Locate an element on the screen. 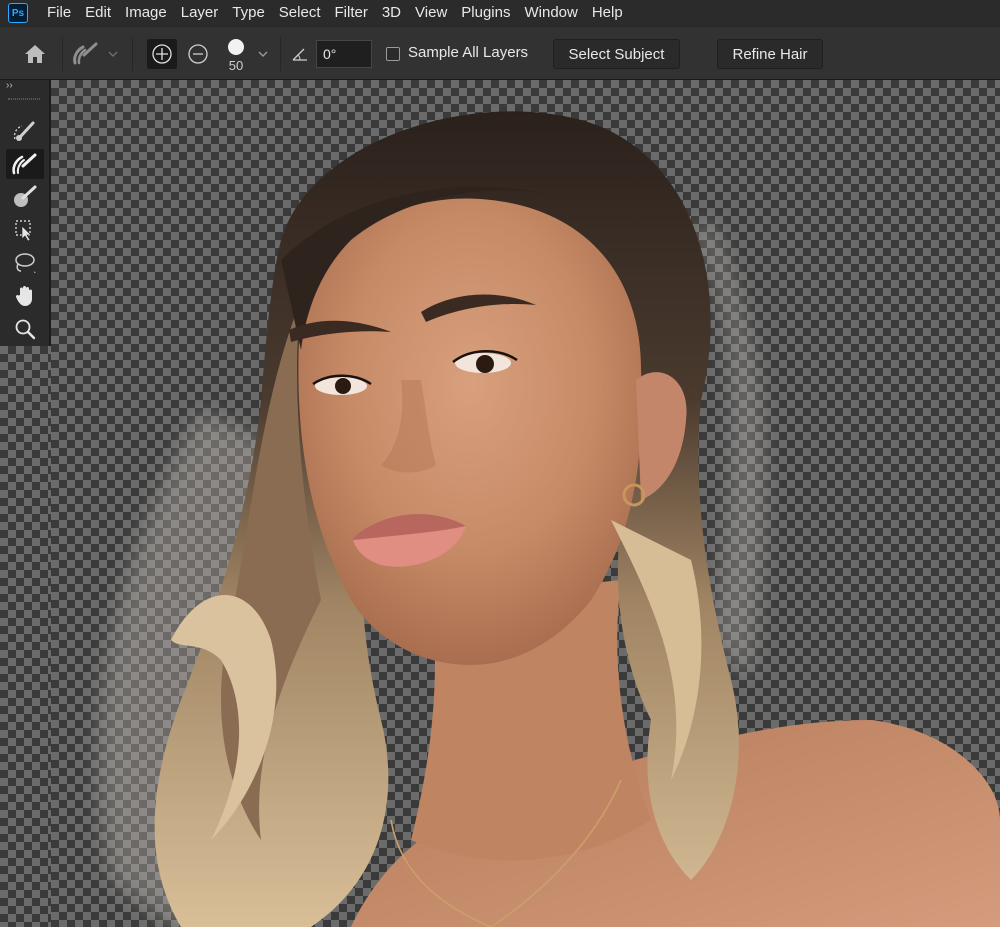 Image resolution: width=1000 pixels, height=927 pixels. quick-selection-tool is located at coordinates (25, 131).